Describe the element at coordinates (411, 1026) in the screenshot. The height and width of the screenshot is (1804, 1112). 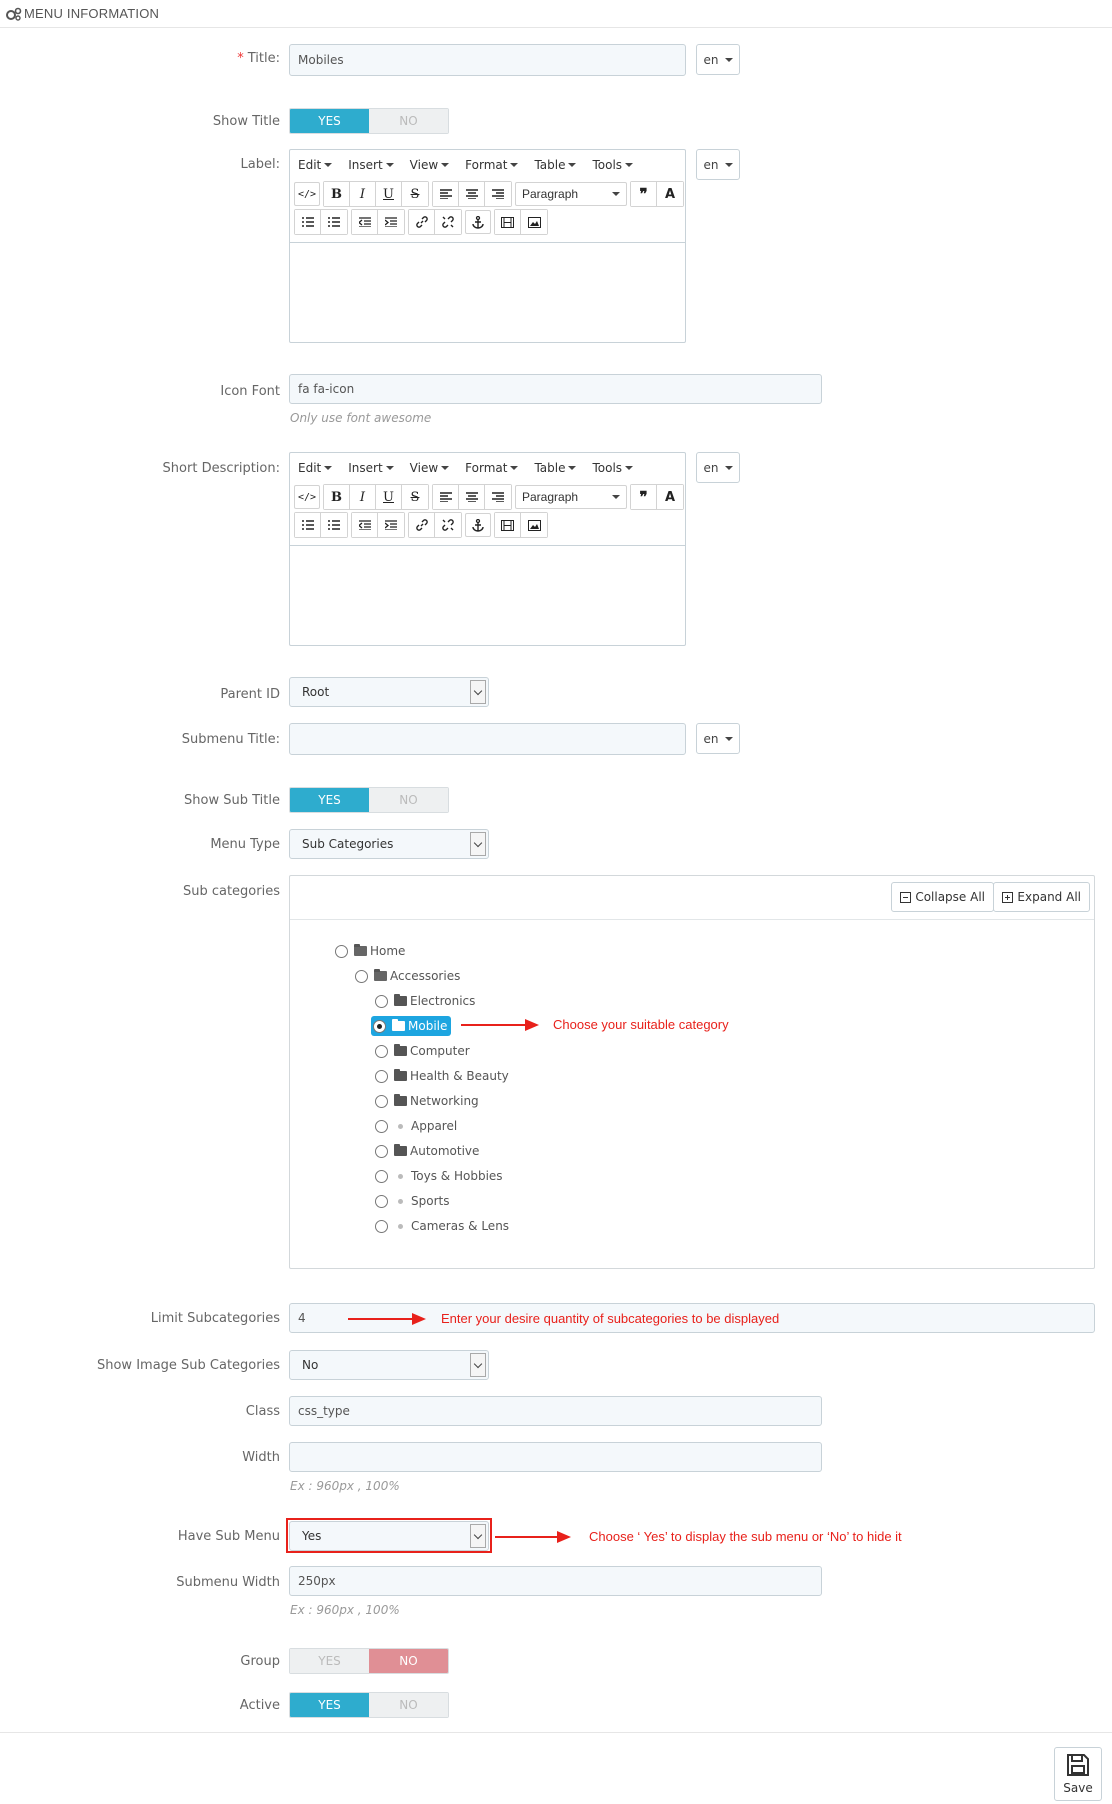
I see `tree-node-mobile: Mobile` at that location.